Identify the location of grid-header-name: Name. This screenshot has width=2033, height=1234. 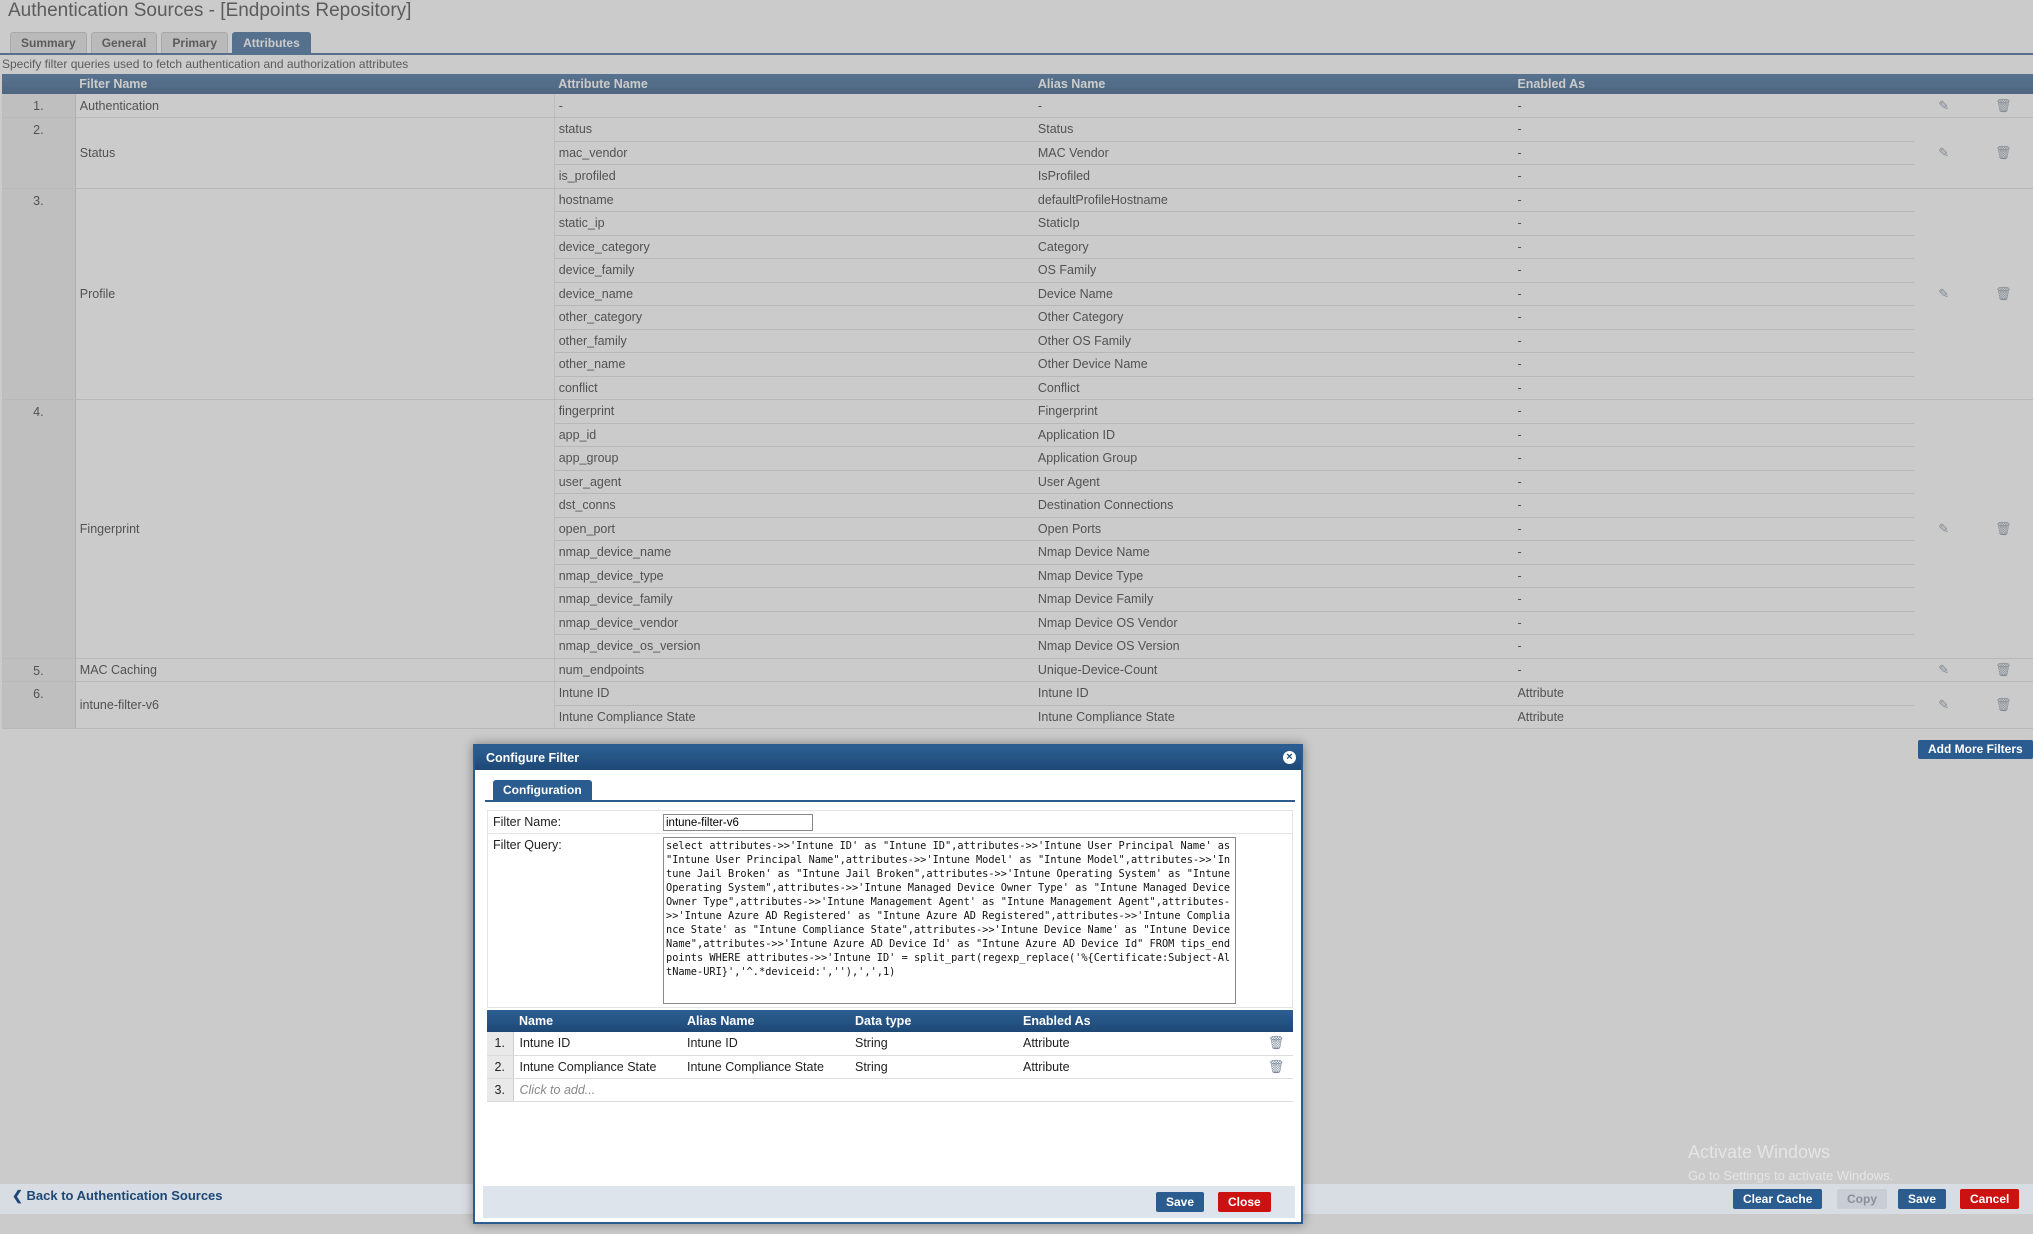
(597, 1021).